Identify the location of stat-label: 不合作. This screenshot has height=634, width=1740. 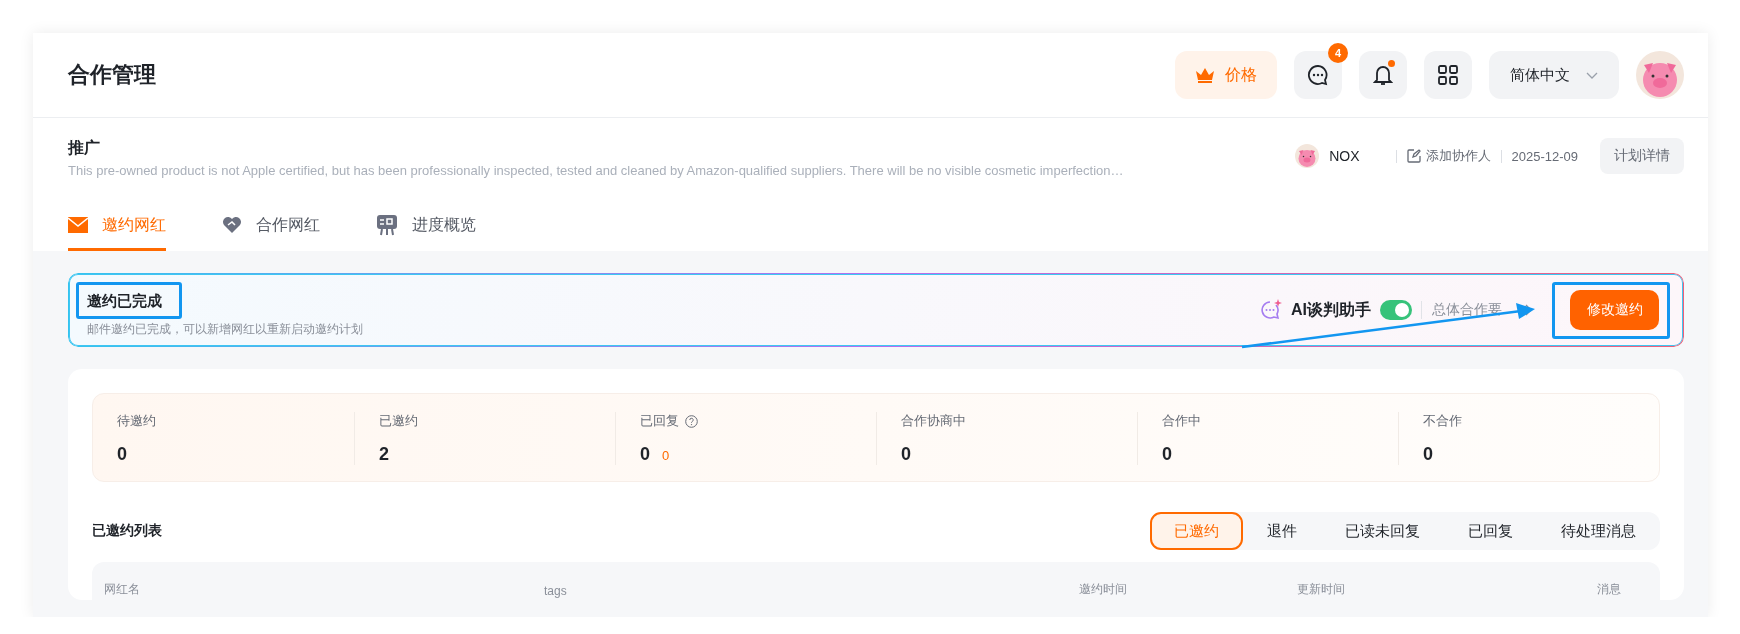
(1442, 421).